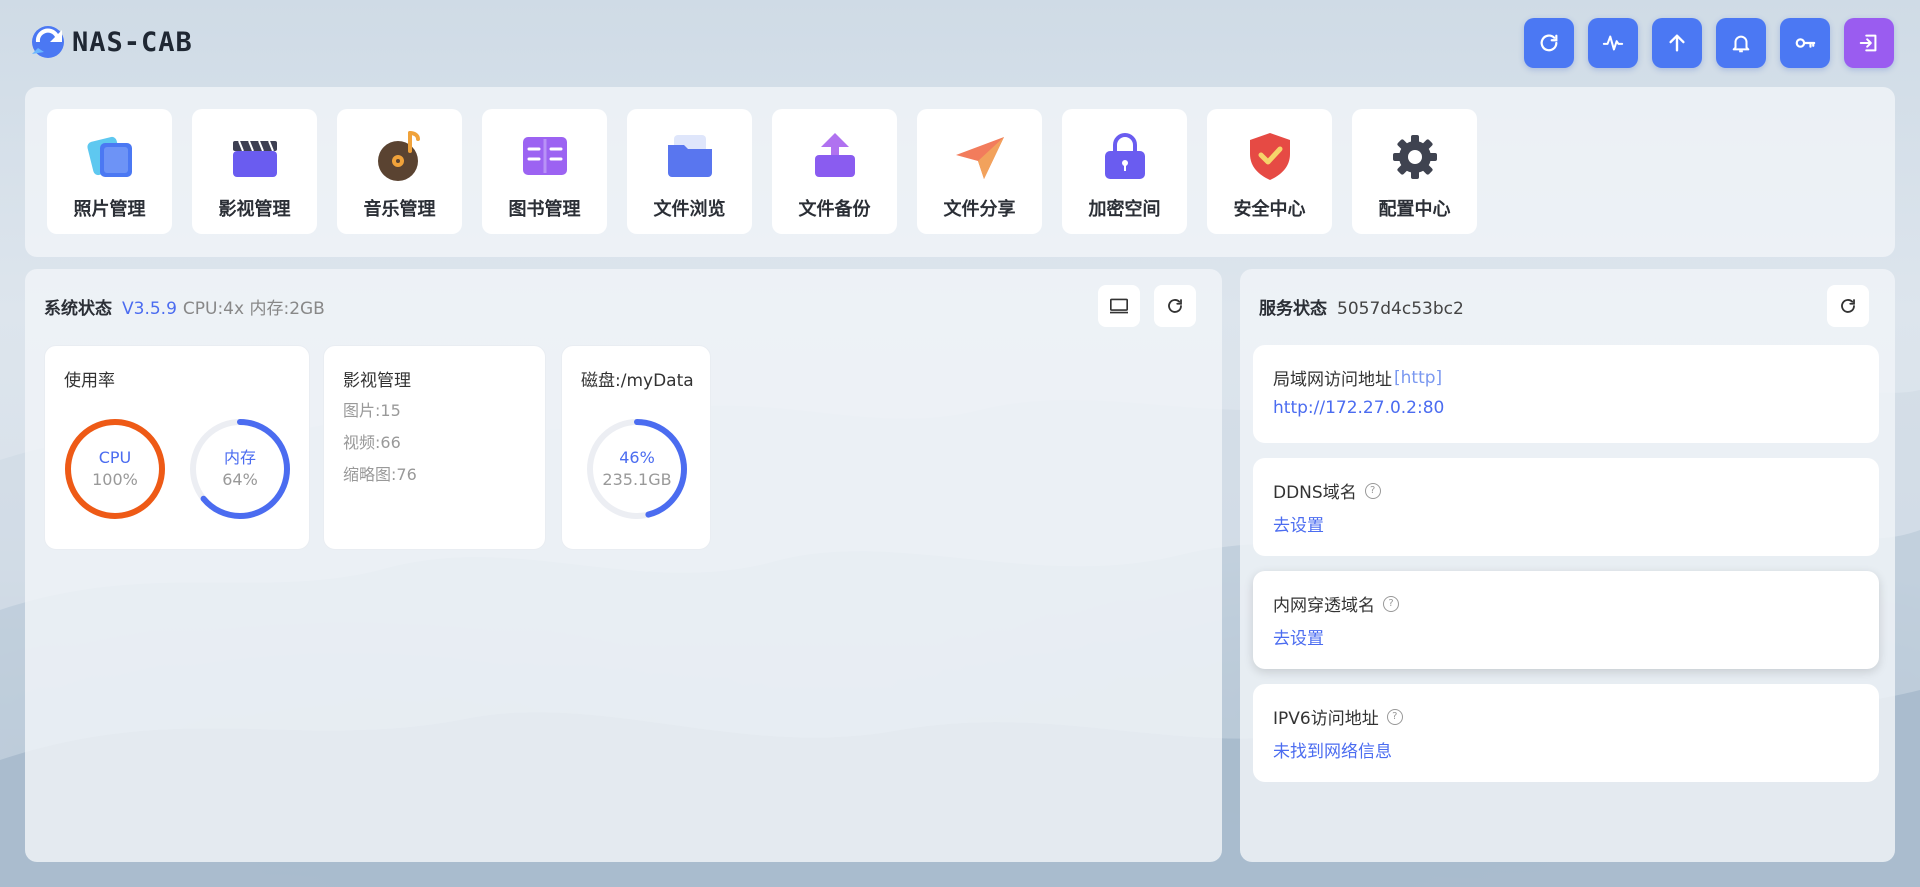 This screenshot has width=1920, height=887. Describe the element at coordinates (689, 156) in the screenshot. I see `folder-icon` at that location.